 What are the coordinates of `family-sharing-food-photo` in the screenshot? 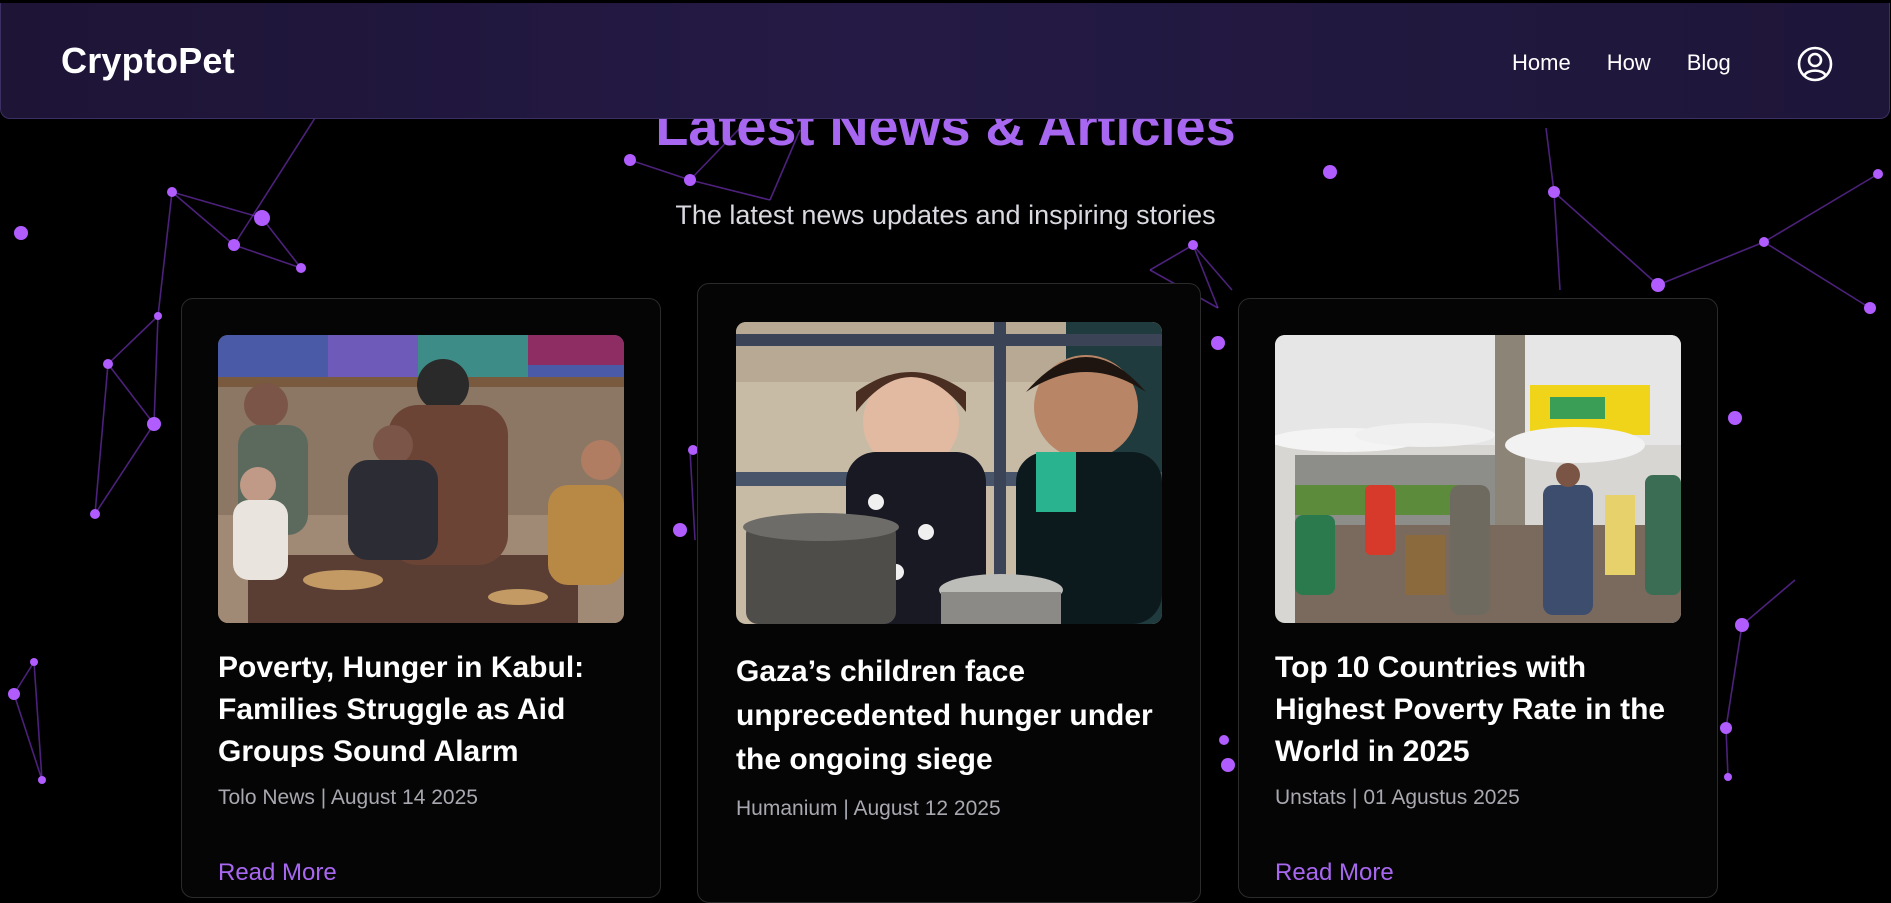 It's located at (421, 479).